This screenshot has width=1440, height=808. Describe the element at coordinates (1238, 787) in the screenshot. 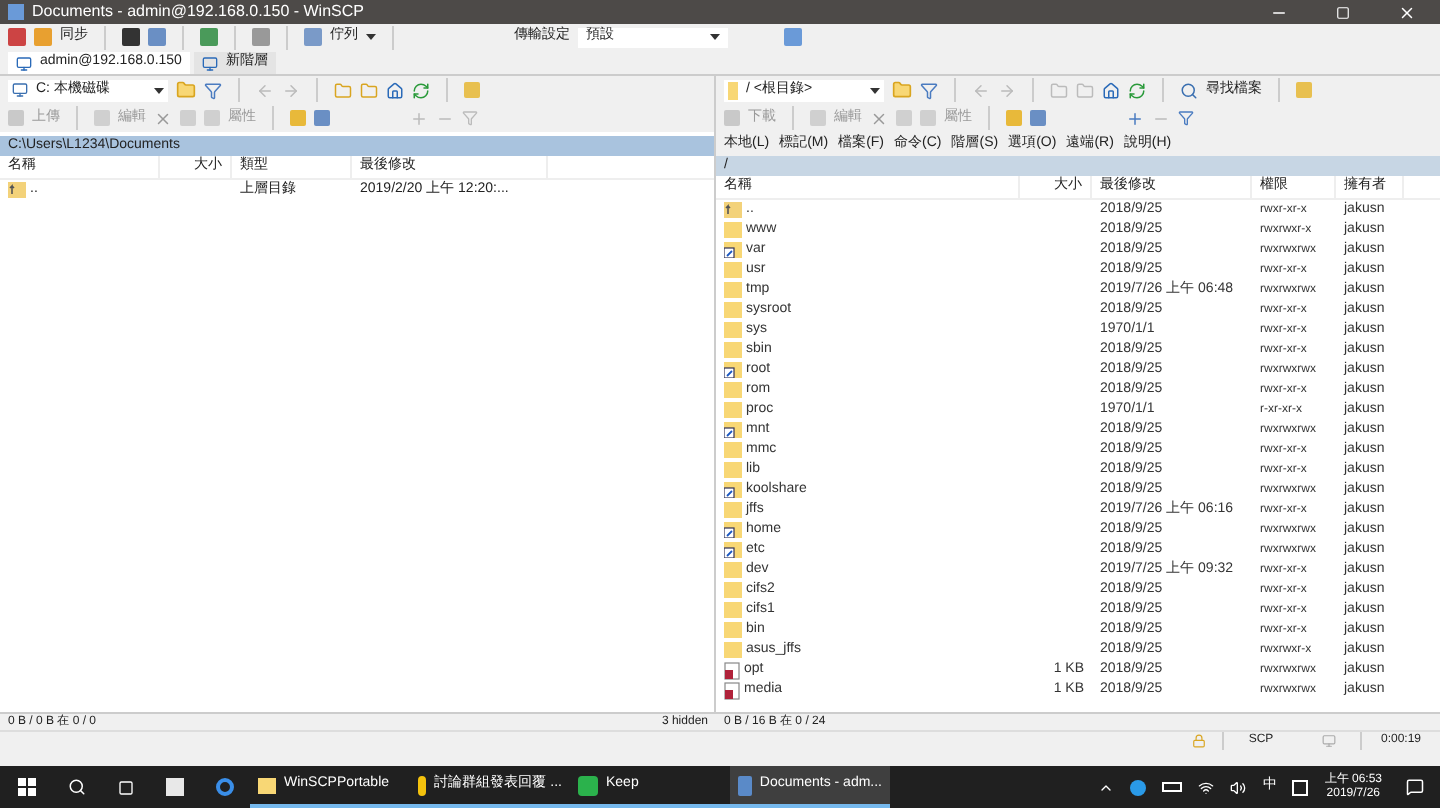

I see `volume-icon` at that location.